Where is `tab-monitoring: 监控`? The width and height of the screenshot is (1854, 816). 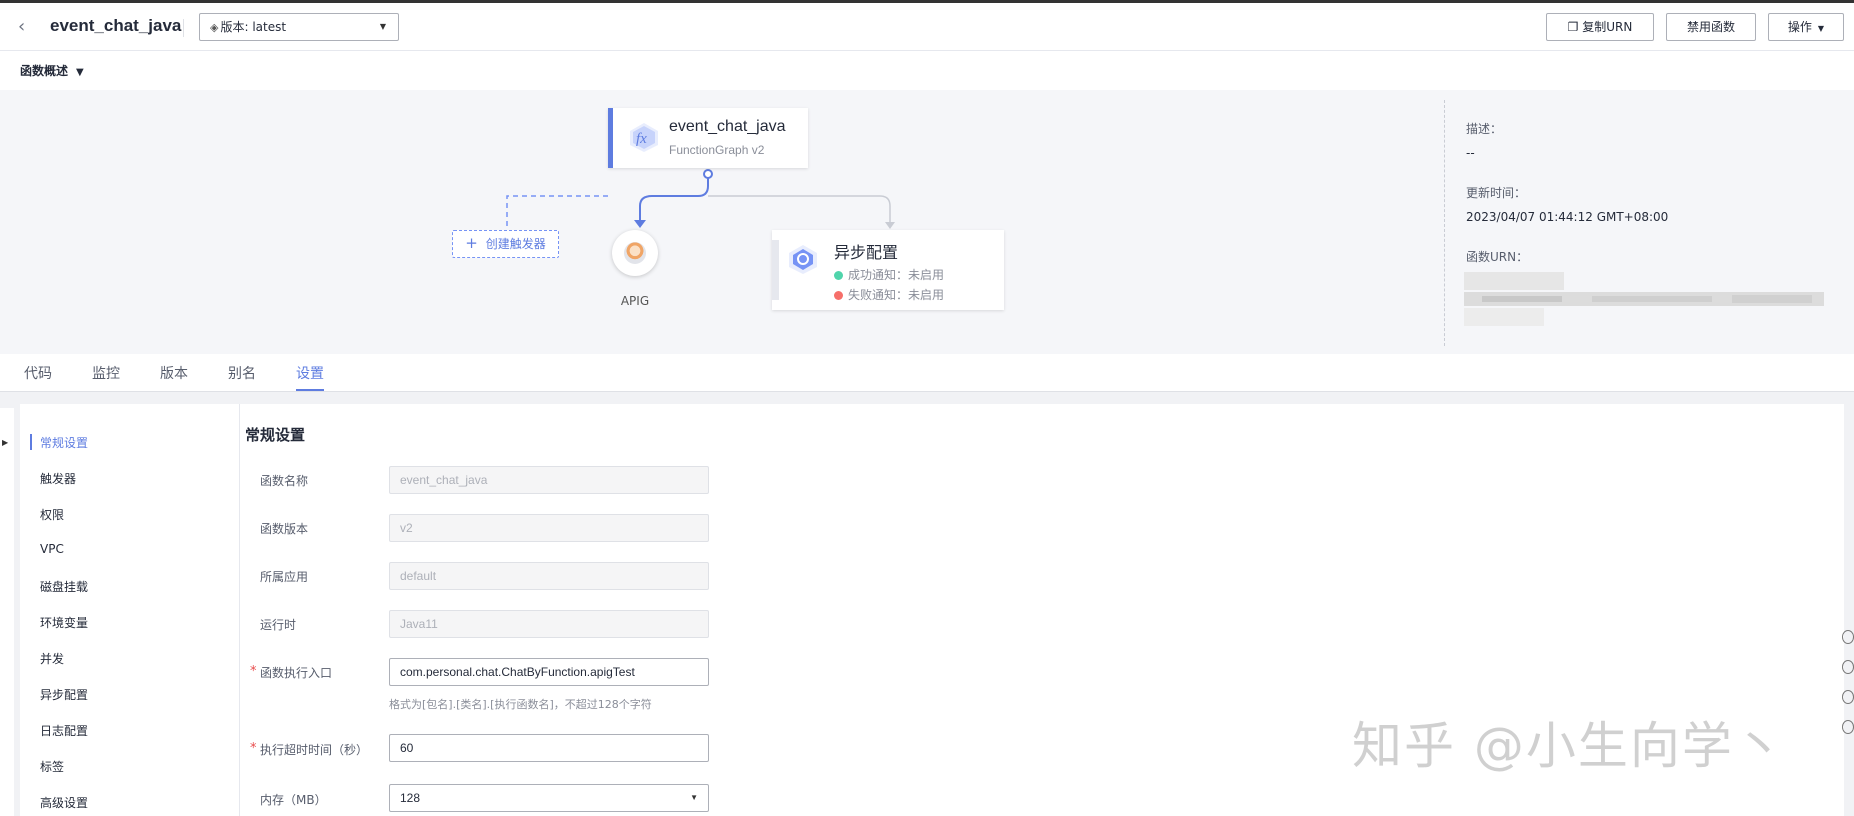
tab-monitoring: 监控 is located at coordinates (106, 373).